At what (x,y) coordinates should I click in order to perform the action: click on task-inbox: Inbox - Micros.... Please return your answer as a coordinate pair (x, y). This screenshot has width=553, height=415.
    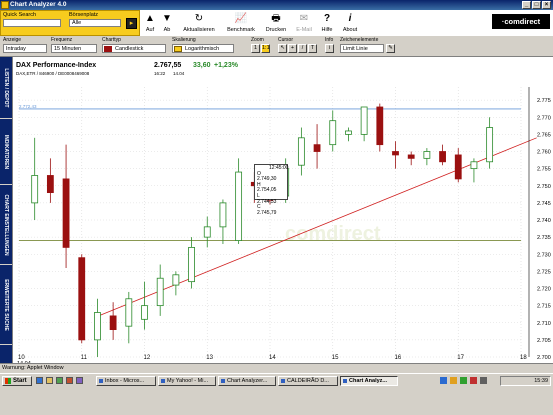
    Looking at the image, I should click on (126, 381).